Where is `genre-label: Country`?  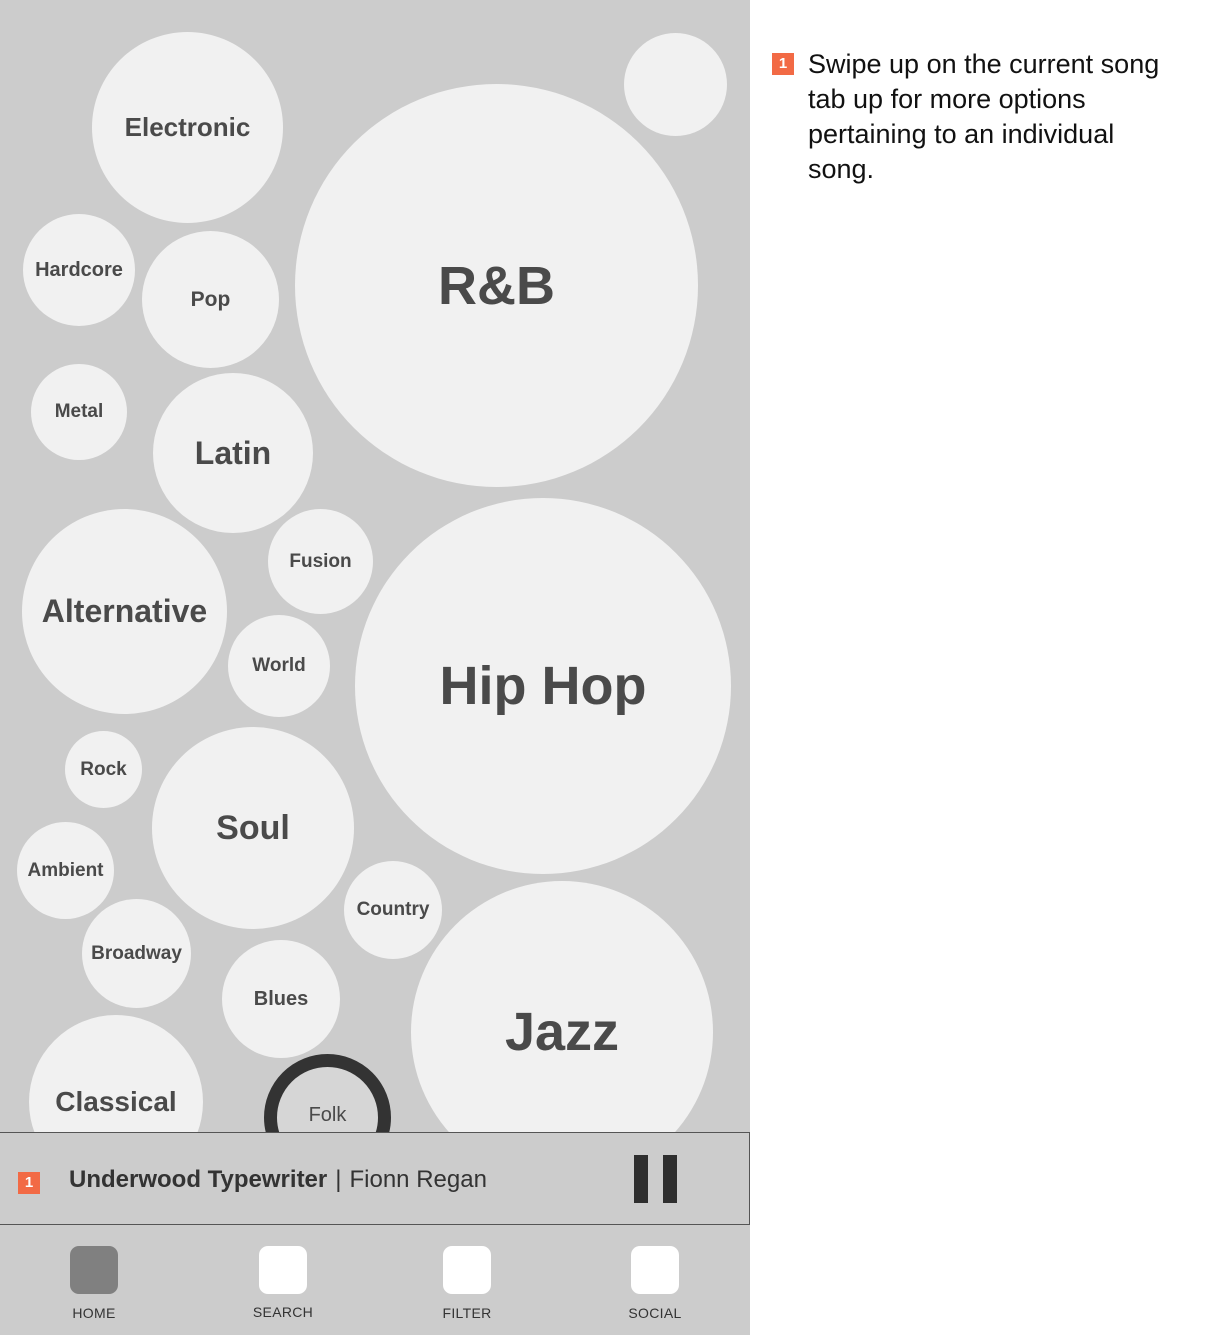 genre-label: Country is located at coordinates (393, 909).